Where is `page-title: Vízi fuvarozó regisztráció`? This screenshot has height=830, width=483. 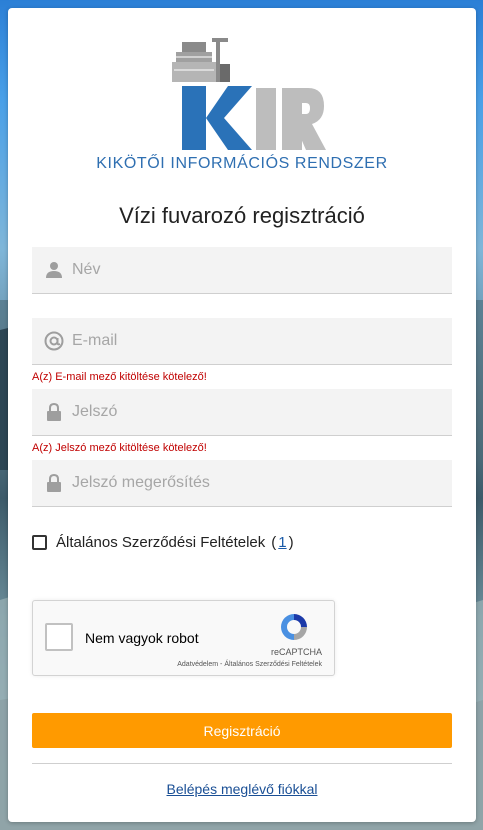
page-title: Vízi fuvarozó regisztráció is located at coordinates (242, 215).